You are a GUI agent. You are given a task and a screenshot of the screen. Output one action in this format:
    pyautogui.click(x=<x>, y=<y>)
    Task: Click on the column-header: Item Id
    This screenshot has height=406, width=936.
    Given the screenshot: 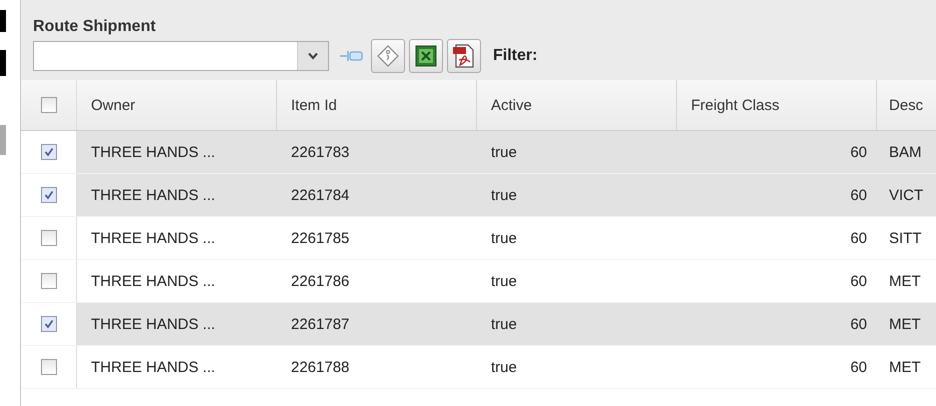 What is the action you would take?
    pyautogui.click(x=314, y=105)
    